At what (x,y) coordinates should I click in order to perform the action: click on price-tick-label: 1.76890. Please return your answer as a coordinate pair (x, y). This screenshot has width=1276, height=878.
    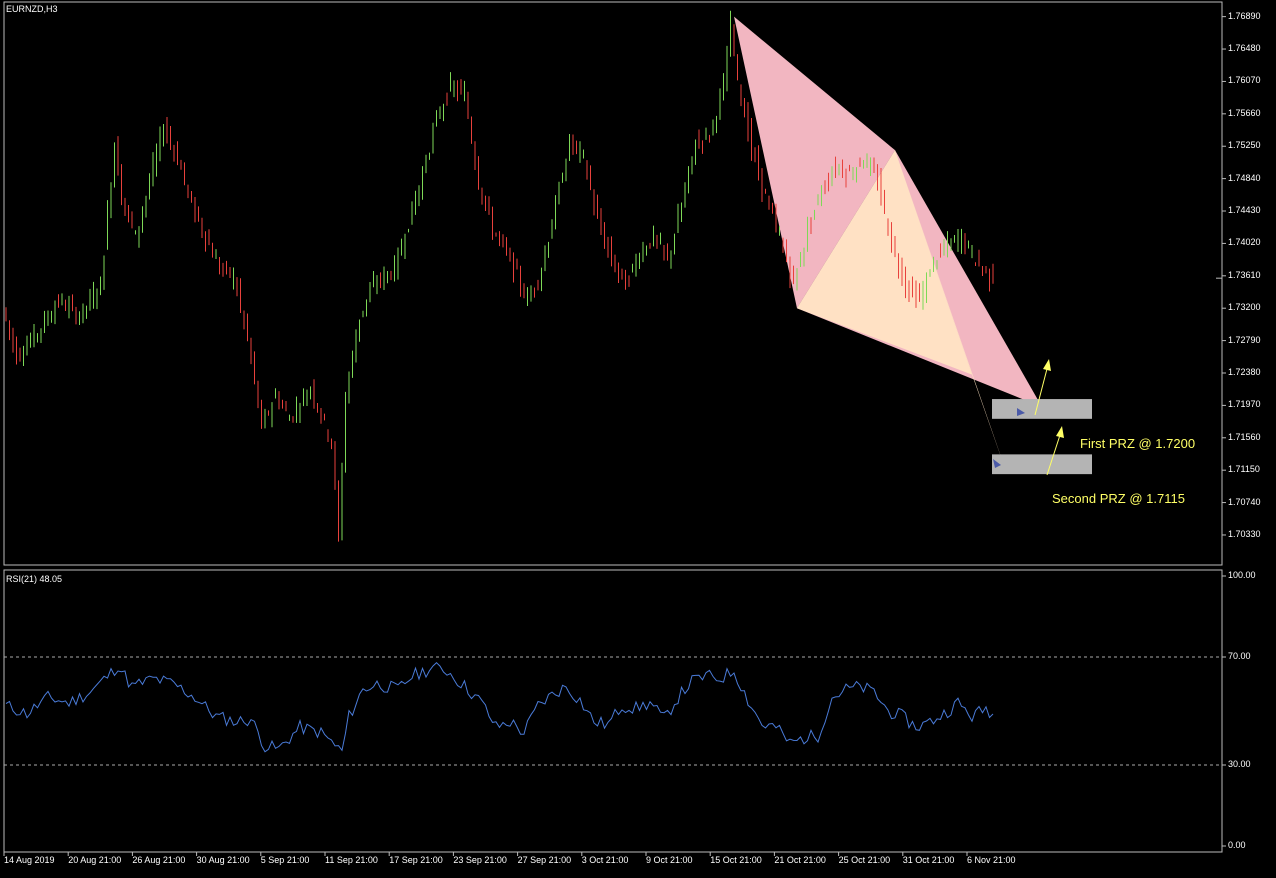
    Looking at the image, I should click on (1244, 15).